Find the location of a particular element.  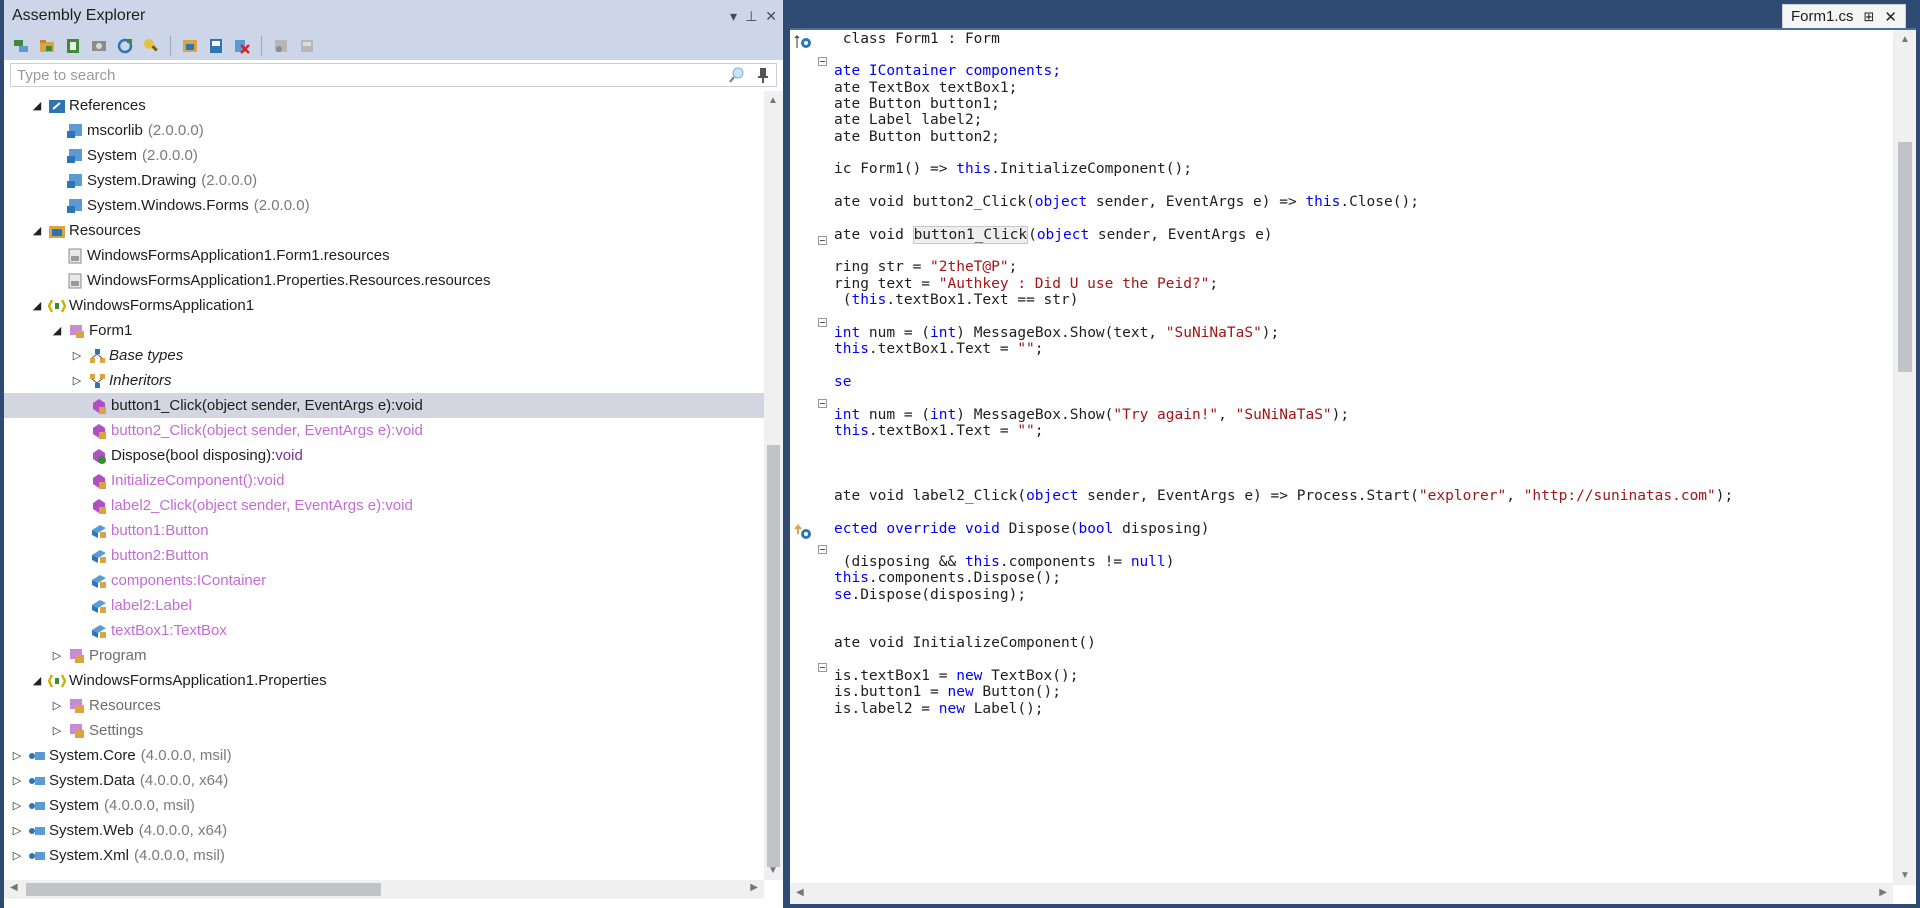

assembly-reference-icon is located at coordinates (75, 181).